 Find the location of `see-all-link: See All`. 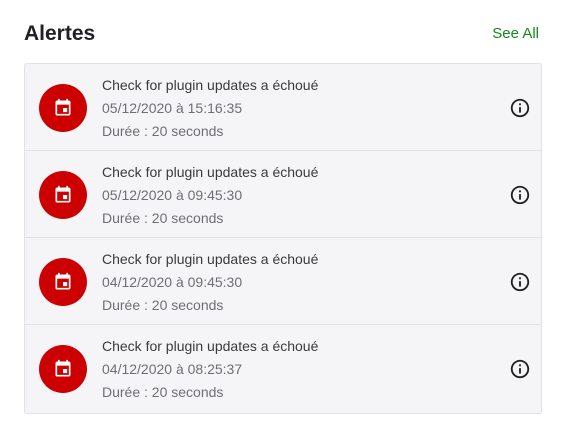

see-all-link: See All is located at coordinates (515, 34).